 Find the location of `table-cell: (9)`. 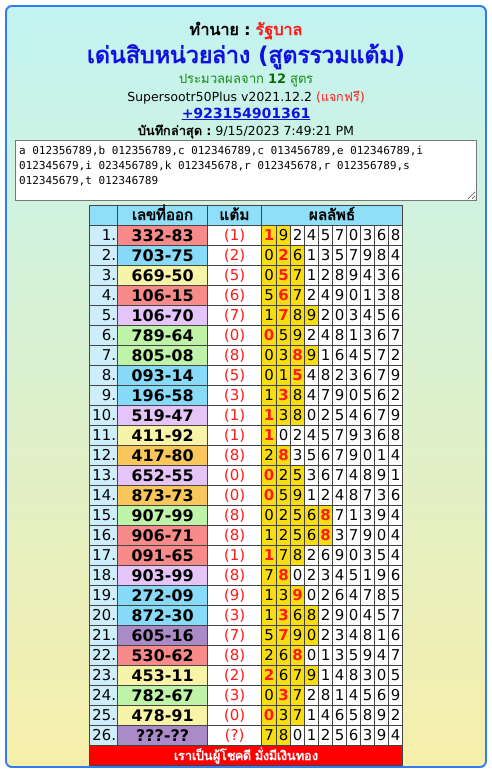

table-cell: (9) is located at coordinates (235, 596).